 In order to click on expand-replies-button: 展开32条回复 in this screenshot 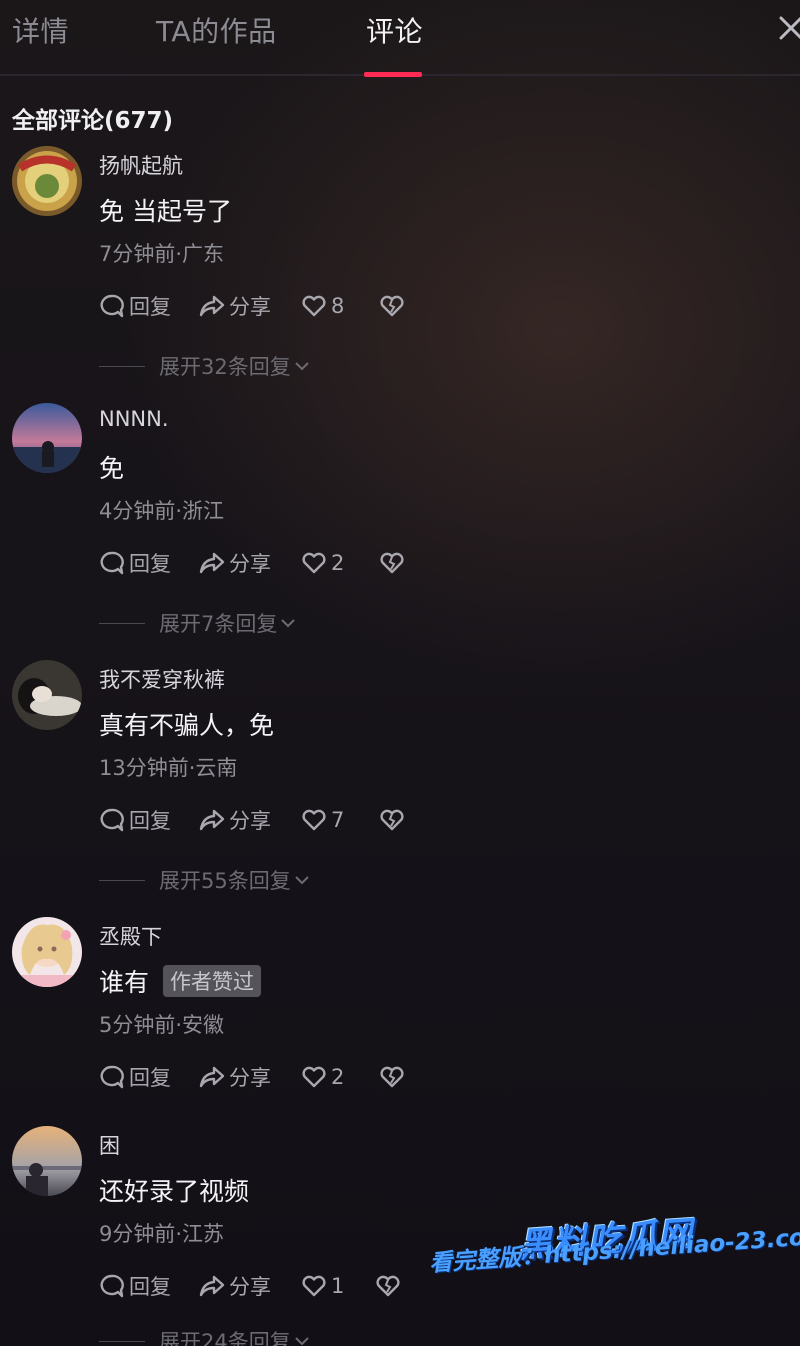, I will do `click(205, 366)`.